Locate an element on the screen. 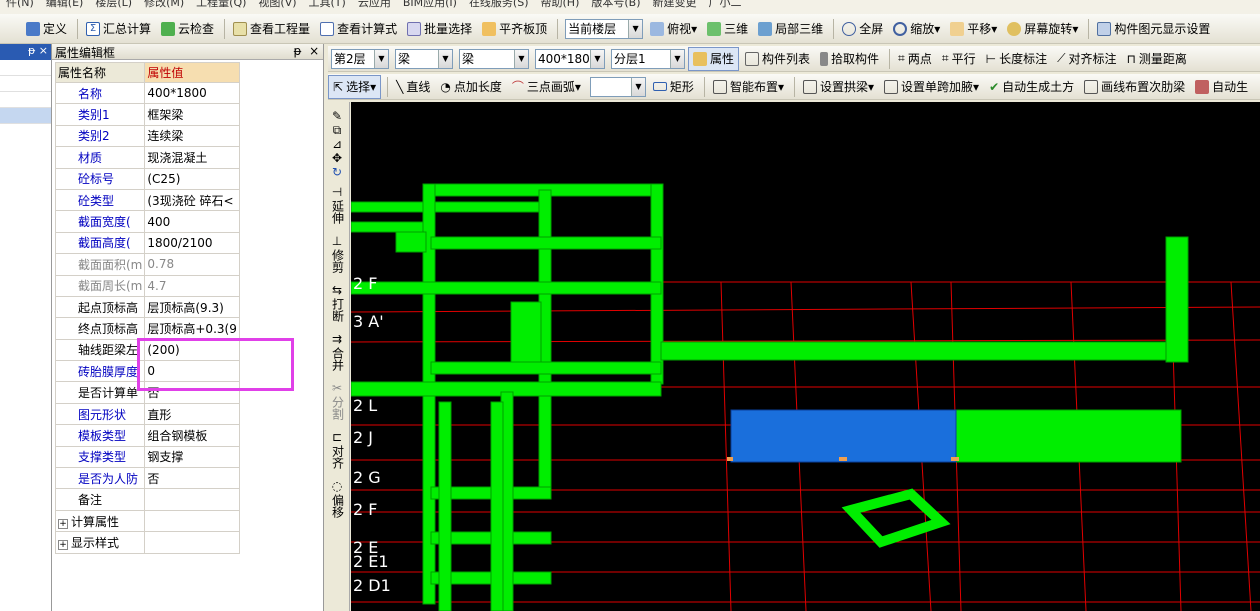 This screenshot has width=1260, height=611. pick-component-button: 拾取构件 is located at coordinates (849, 59).